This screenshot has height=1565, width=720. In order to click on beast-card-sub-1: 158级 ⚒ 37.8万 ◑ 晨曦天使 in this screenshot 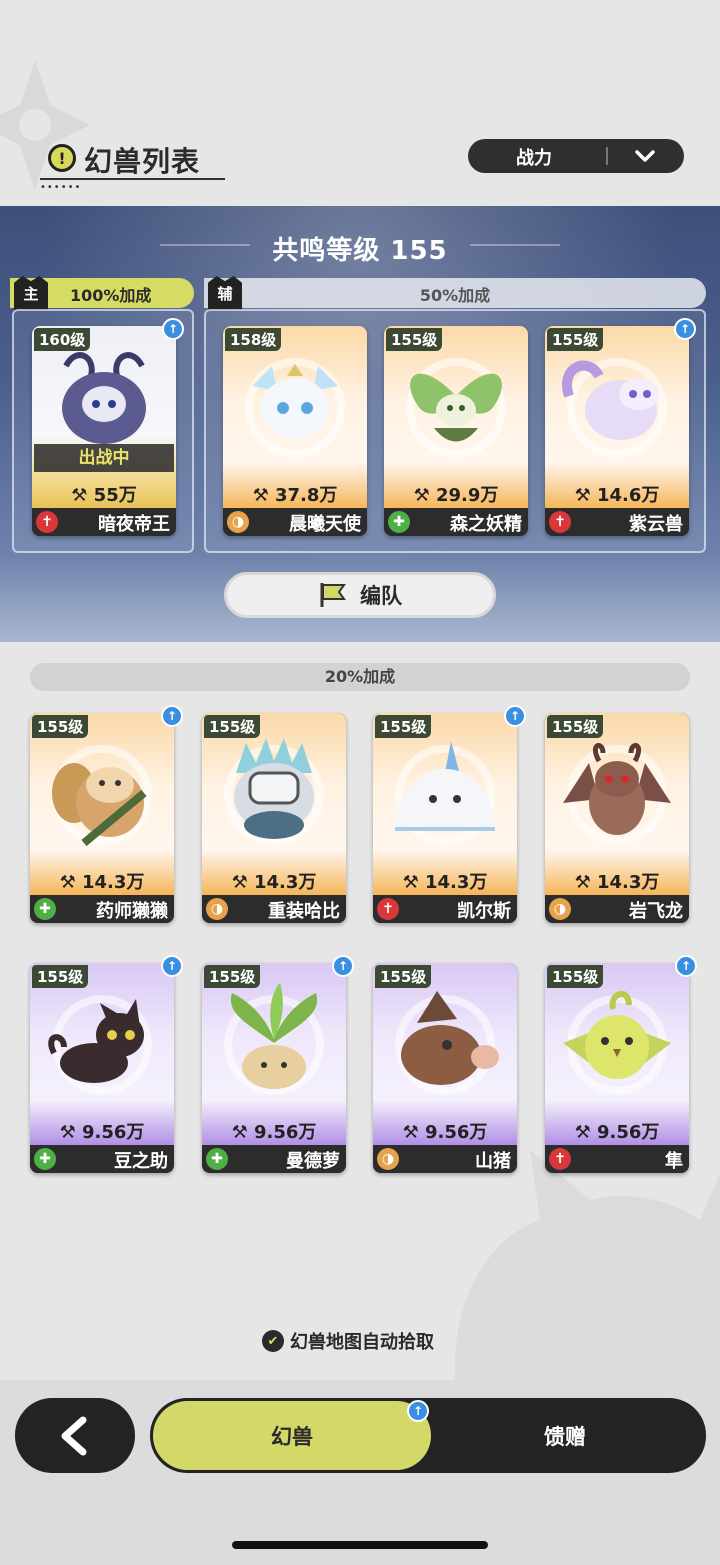, I will do `click(295, 431)`.